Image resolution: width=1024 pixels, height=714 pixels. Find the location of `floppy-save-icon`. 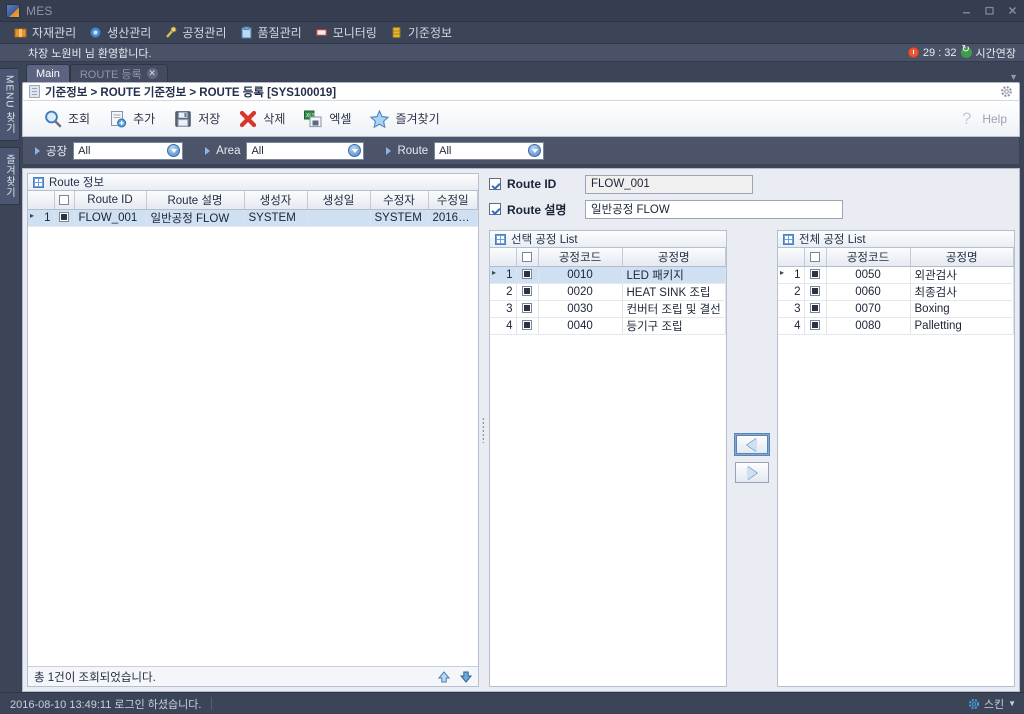

floppy-save-icon is located at coordinates (183, 118).